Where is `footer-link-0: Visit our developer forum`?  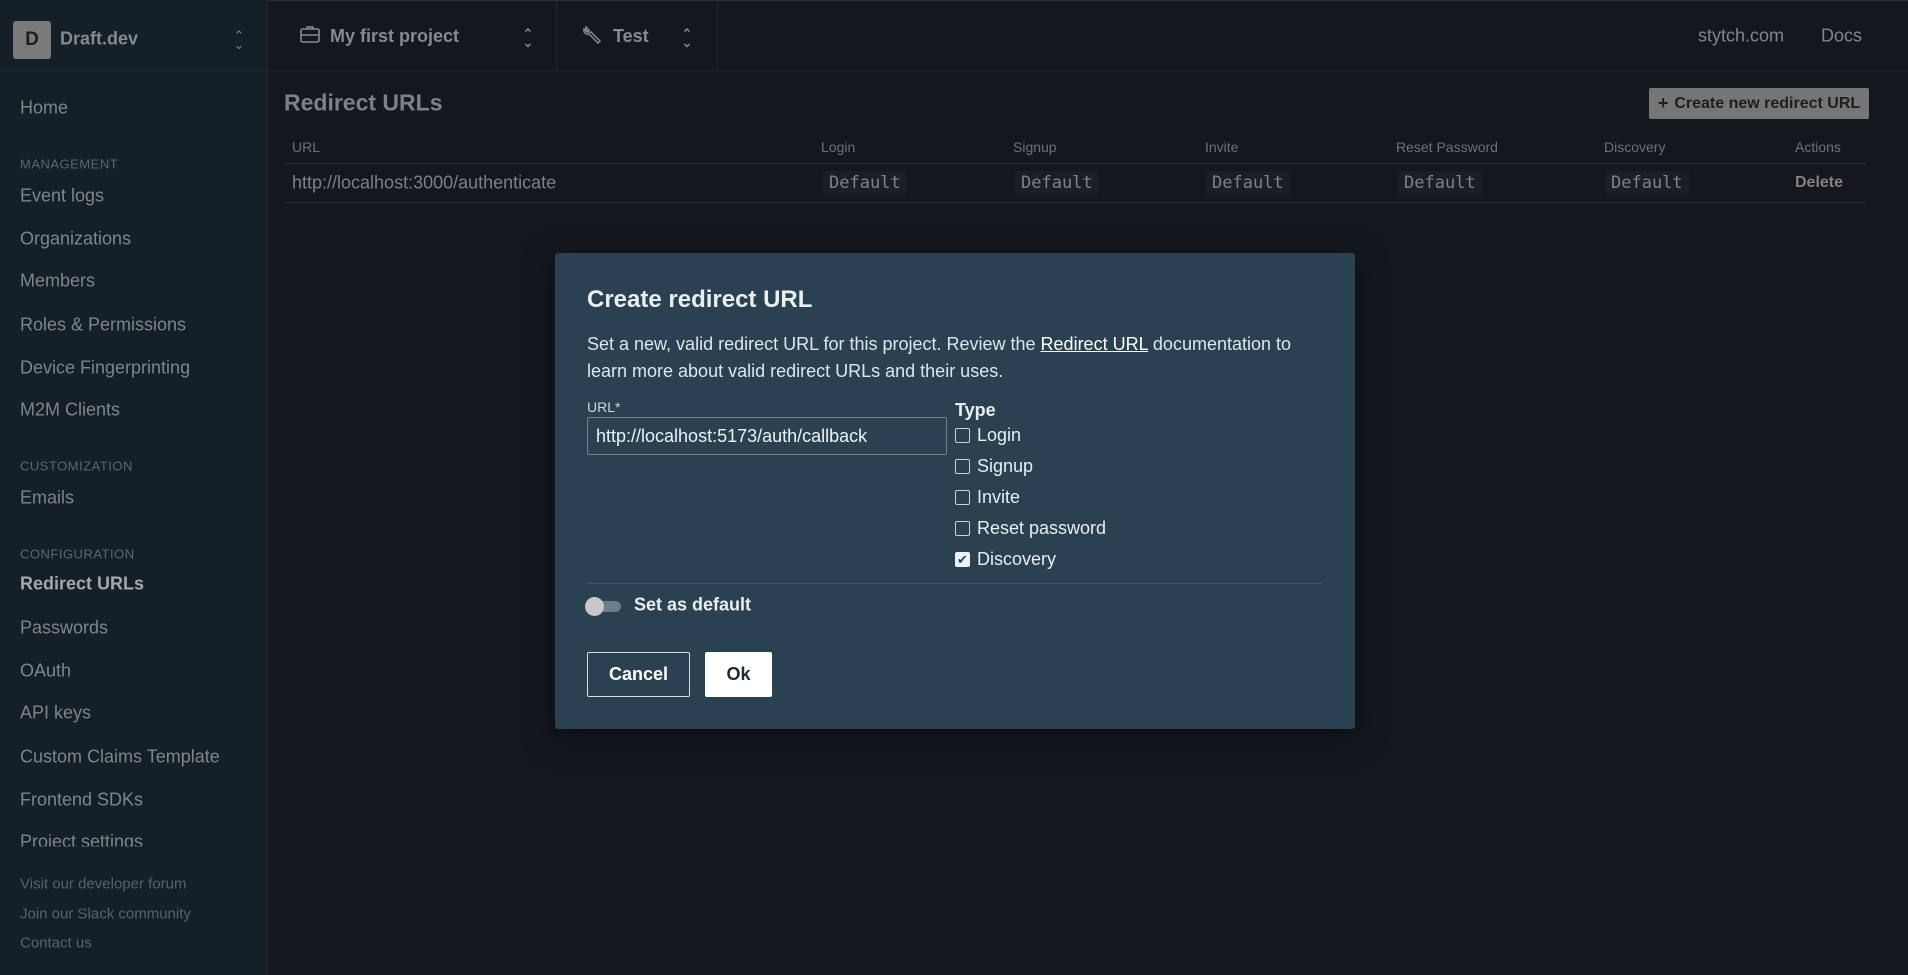 footer-link-0: Visit our developer forum is located at coordinates (103, 884).